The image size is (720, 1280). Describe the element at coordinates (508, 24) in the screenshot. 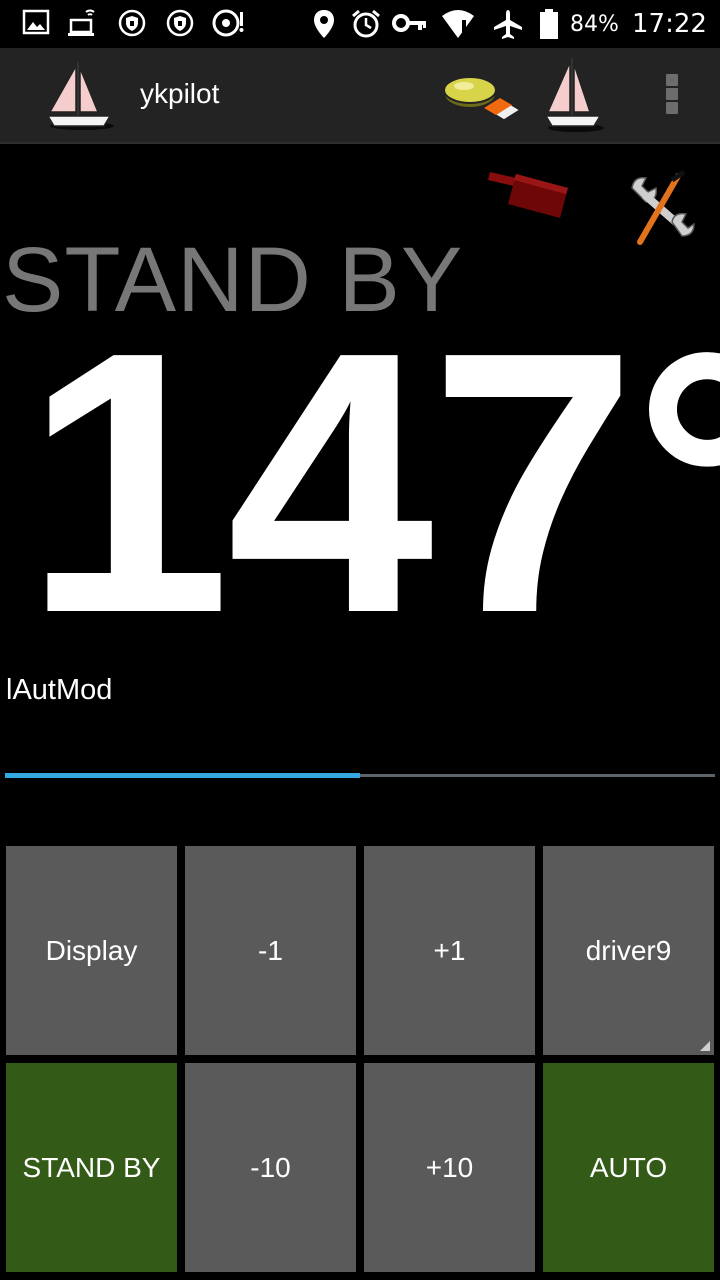

I see `airplane-icon` at that location.